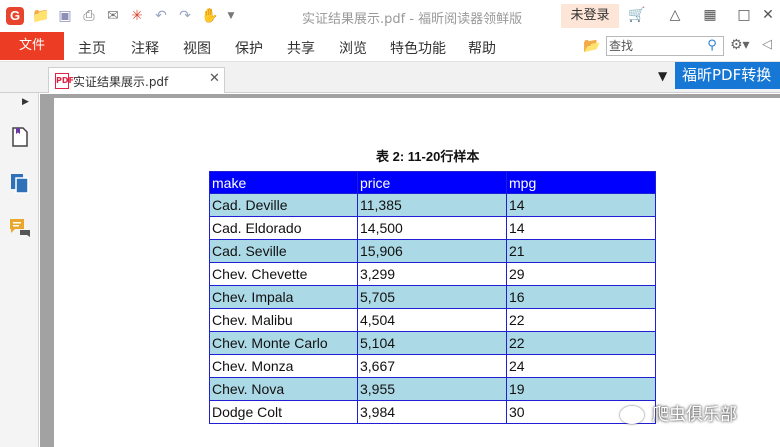 Image resolution: width=780 pixels, height=447 pixels. What do you see at coordinates (710, 15) in the screenshot?
I see `grid-icon: ▦` at bounding box center [710, 15].